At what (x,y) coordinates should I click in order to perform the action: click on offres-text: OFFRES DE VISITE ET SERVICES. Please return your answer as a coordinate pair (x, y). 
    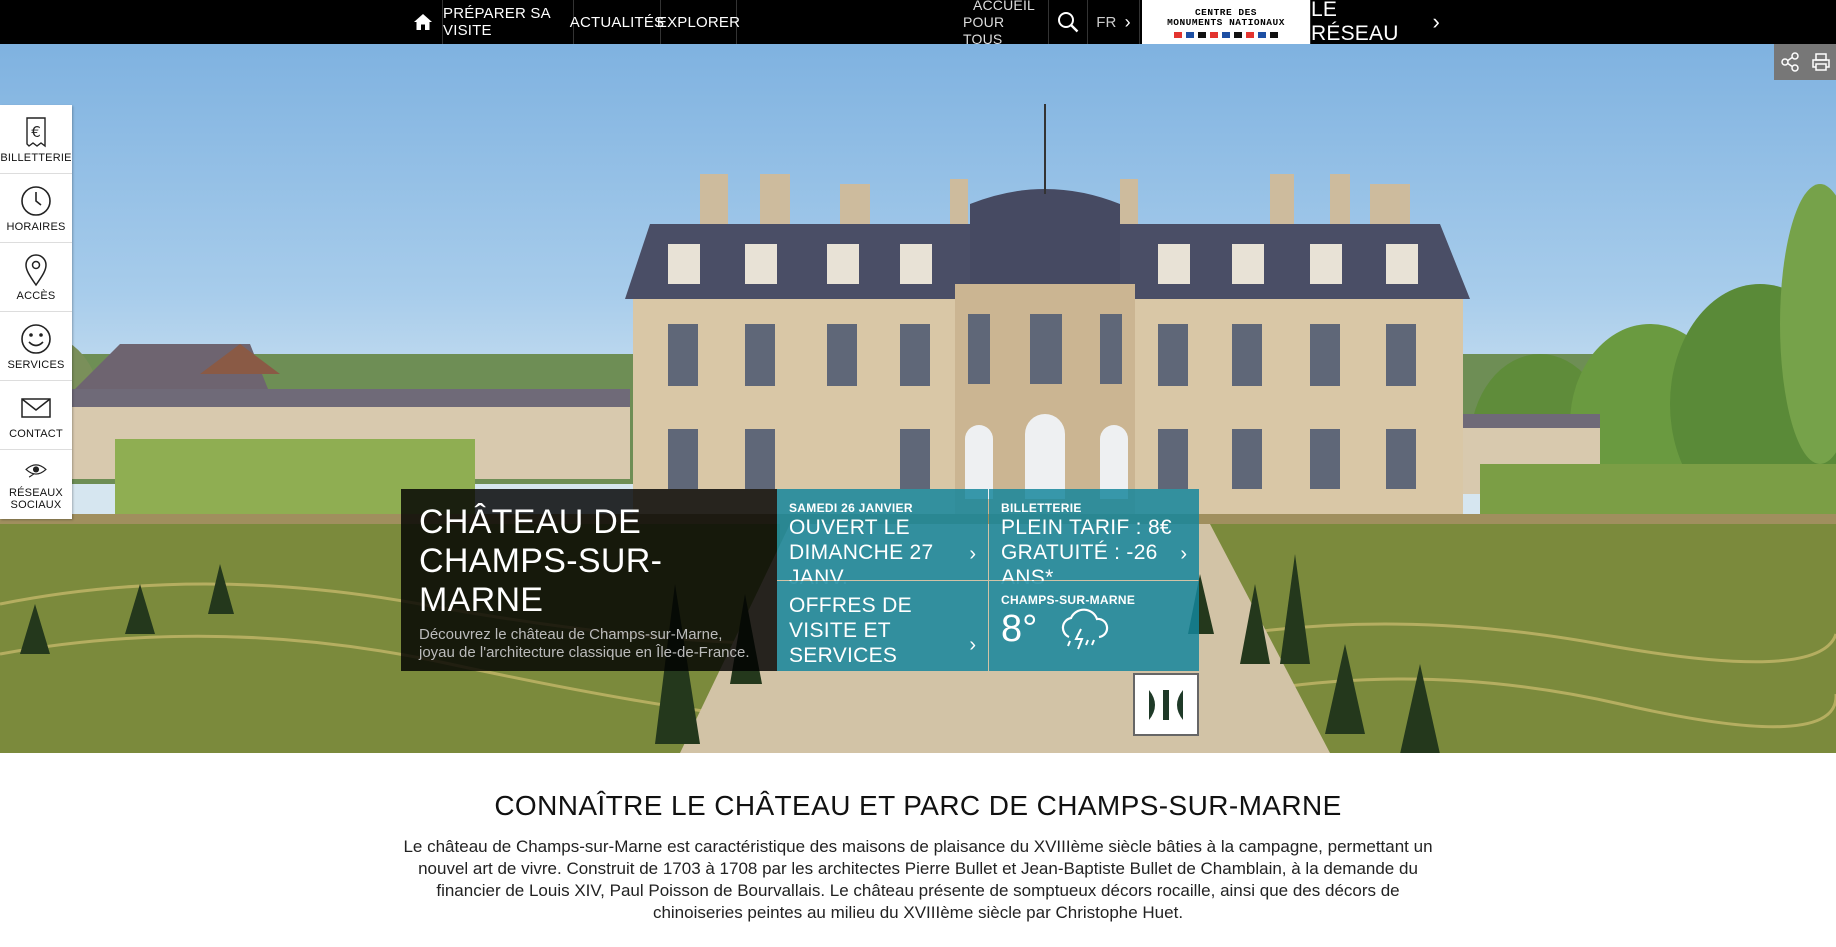
    Looking at the image, I should click on (850, 630).